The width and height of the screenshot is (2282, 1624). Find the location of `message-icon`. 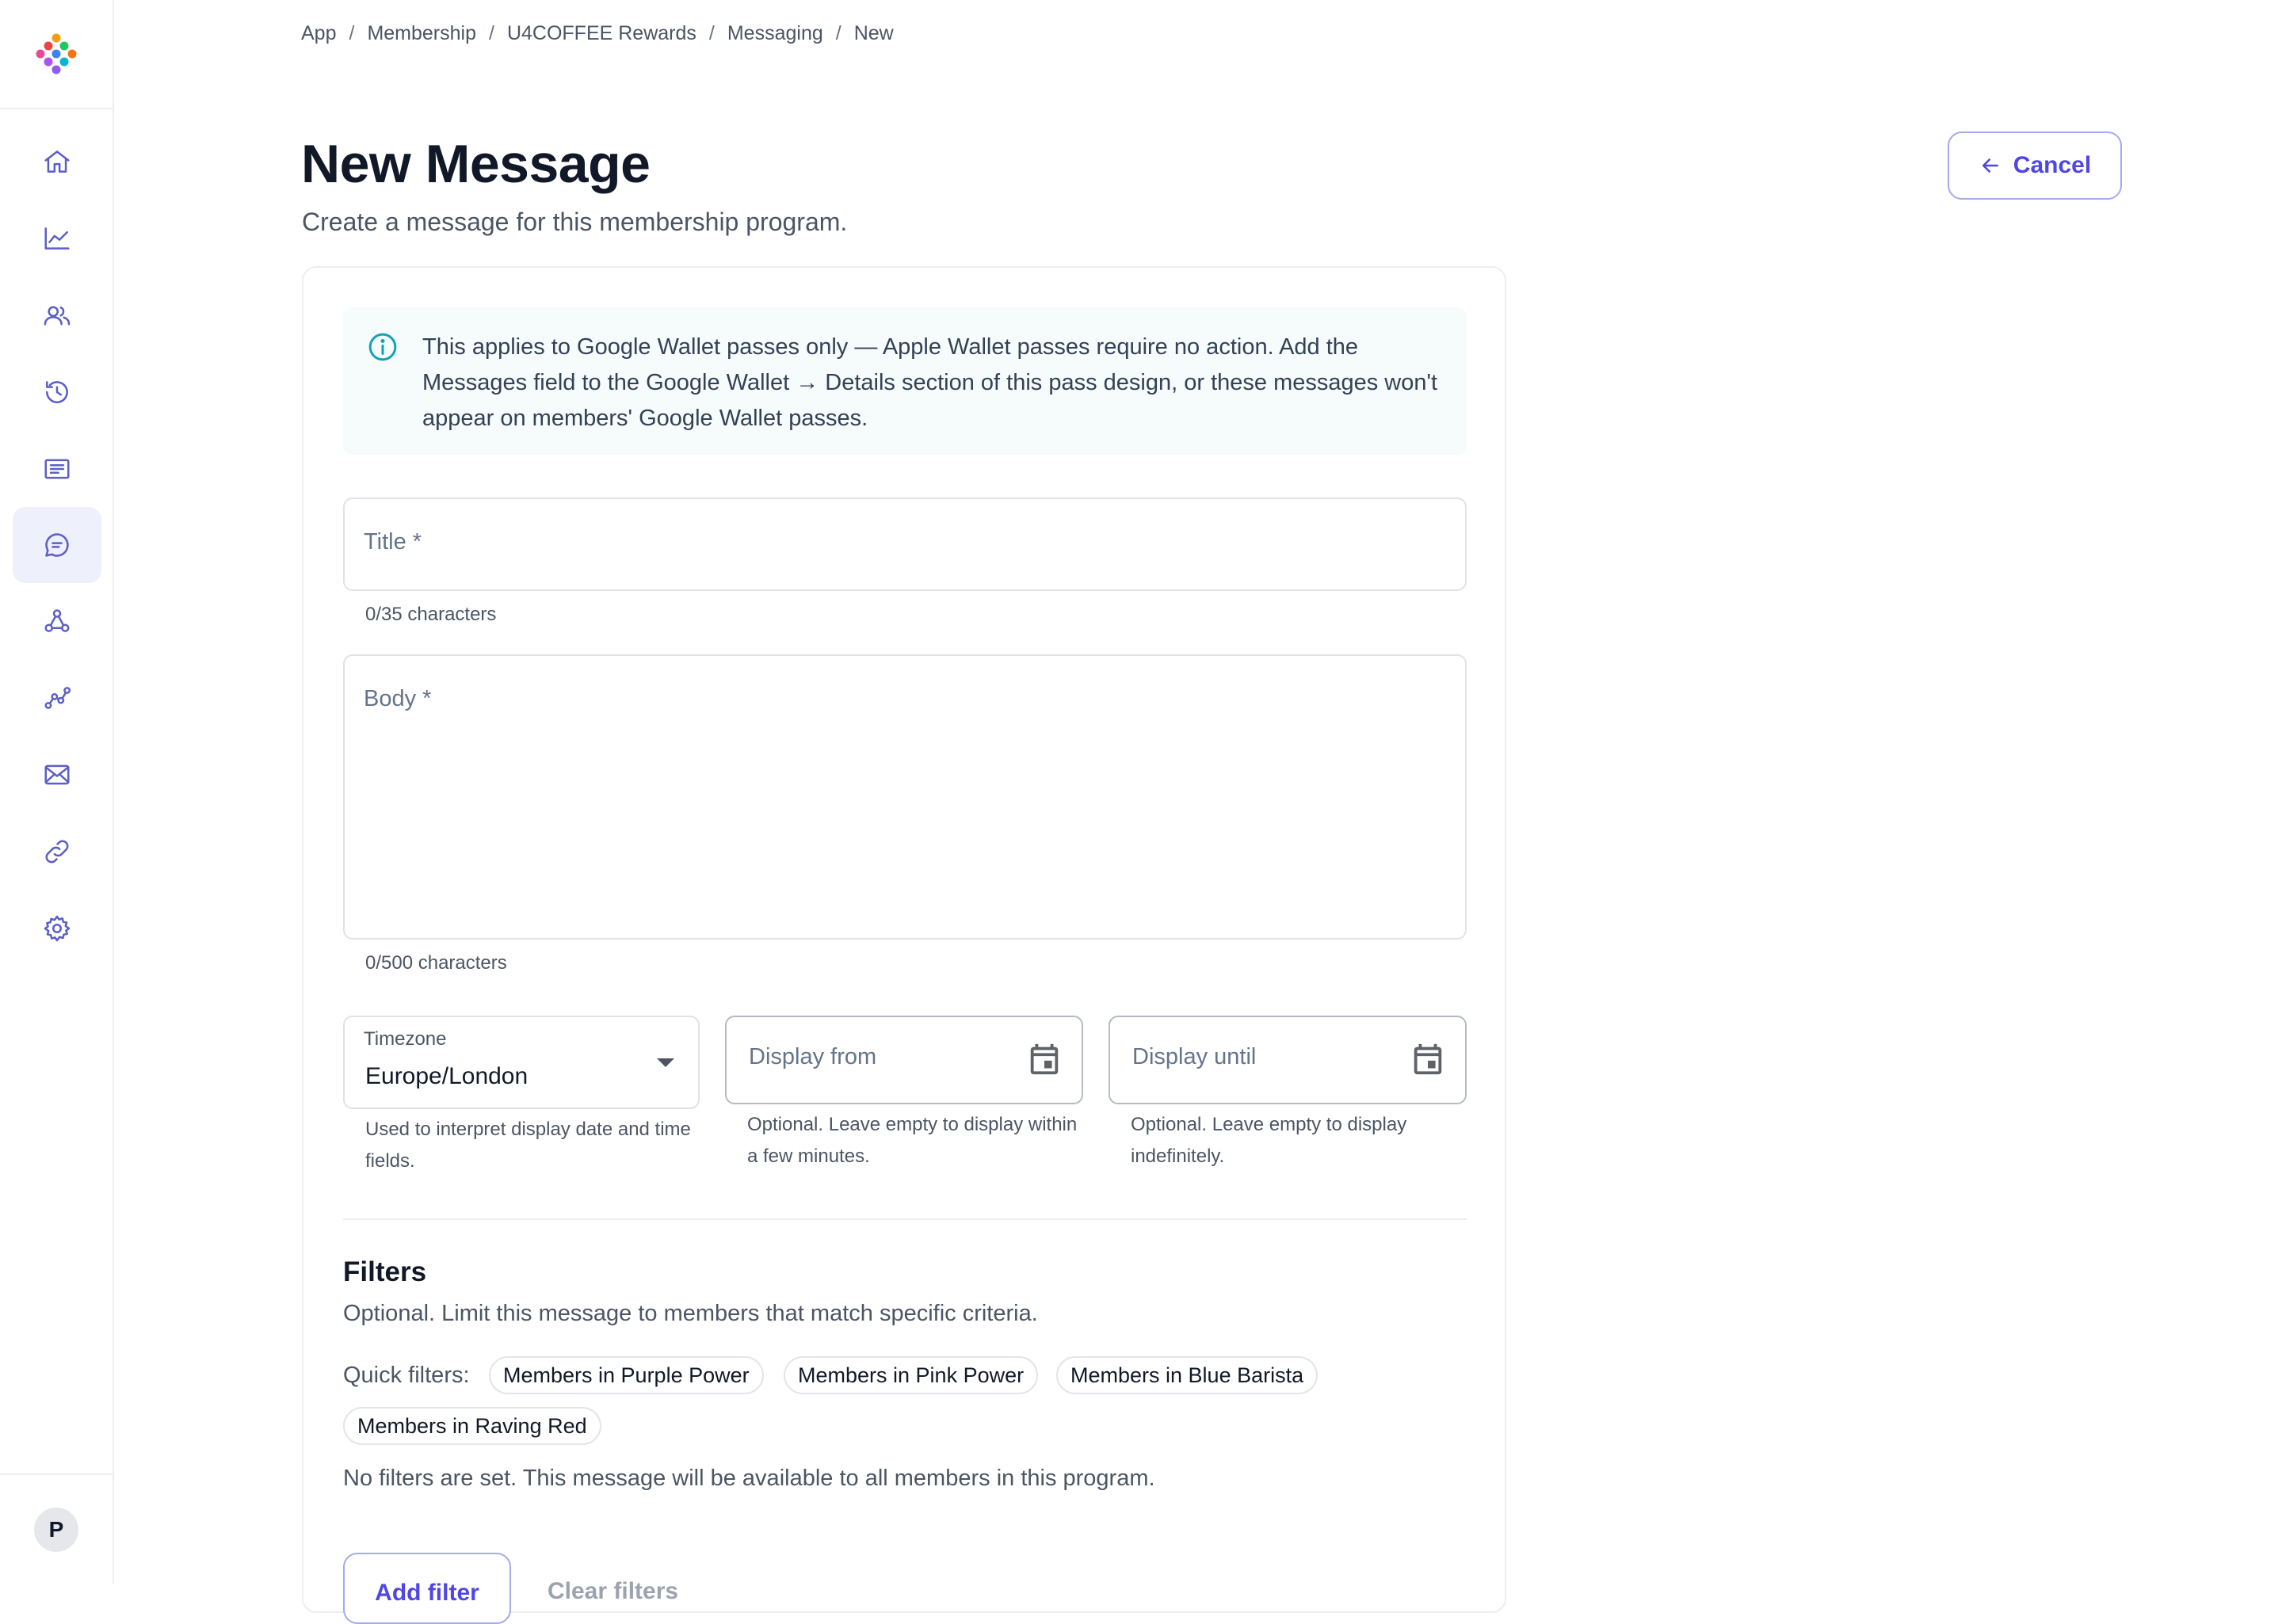

message-icon is located at coordinates (57, 545).